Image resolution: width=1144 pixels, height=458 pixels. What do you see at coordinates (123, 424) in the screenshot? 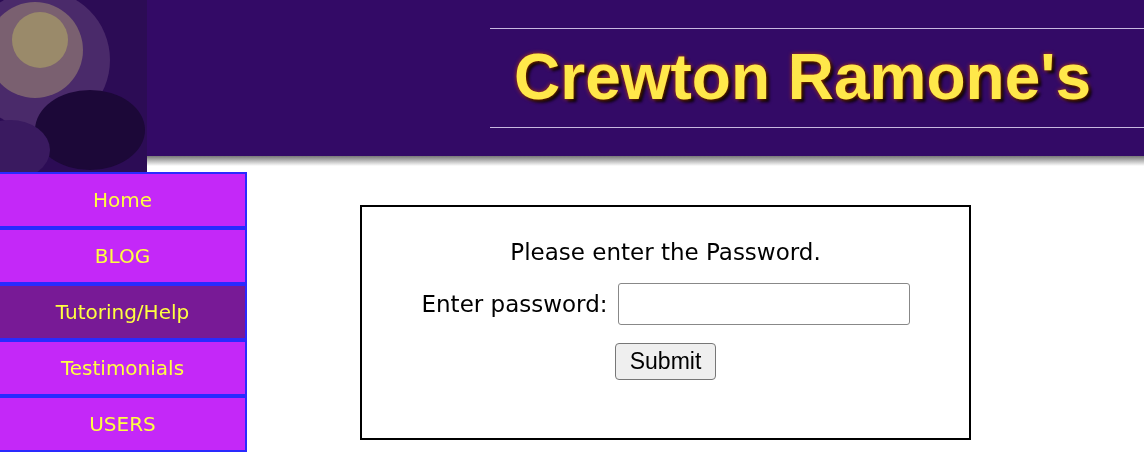
I see `nav-link: USERS` at bounding box center [123, 424].